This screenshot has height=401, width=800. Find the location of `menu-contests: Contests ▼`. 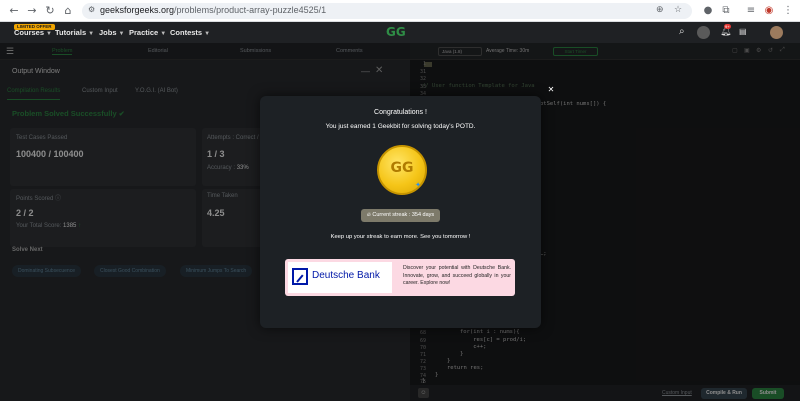

menu-contests: Contests ▼ is located at coordinates (190, 32).